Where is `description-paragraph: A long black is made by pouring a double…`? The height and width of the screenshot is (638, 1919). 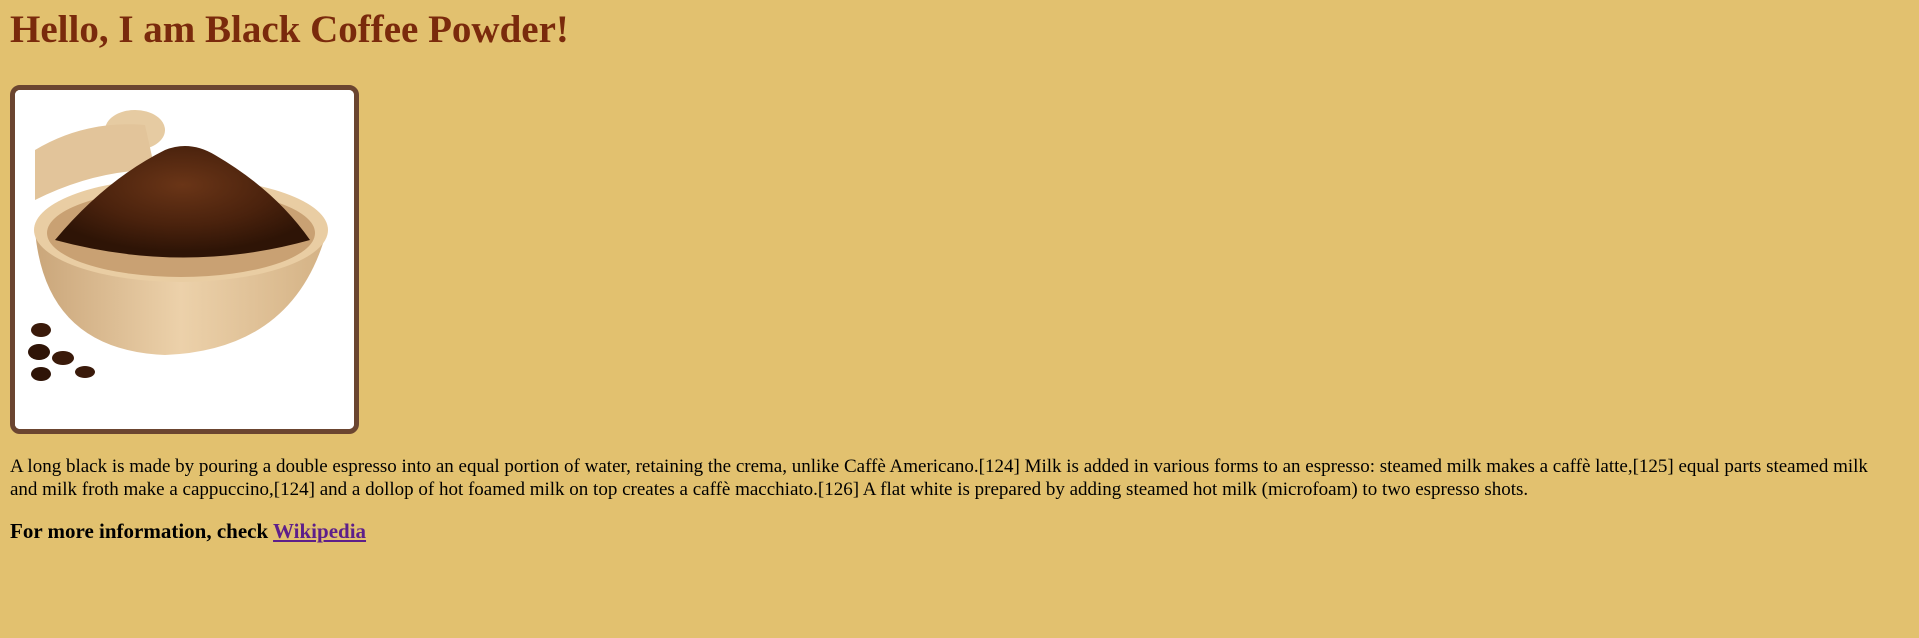
description-paragraph: A long black is made by pouring a double… is located at coordinates (939, 478).